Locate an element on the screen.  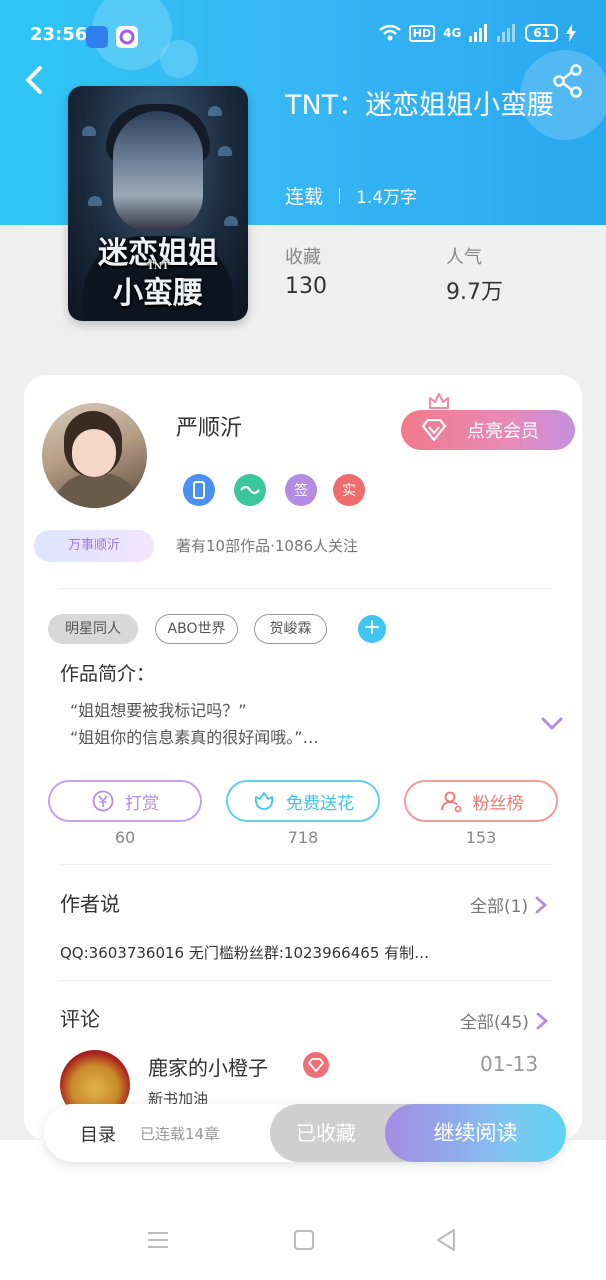
chevron-down-icon is located at coordinates (552, 724).